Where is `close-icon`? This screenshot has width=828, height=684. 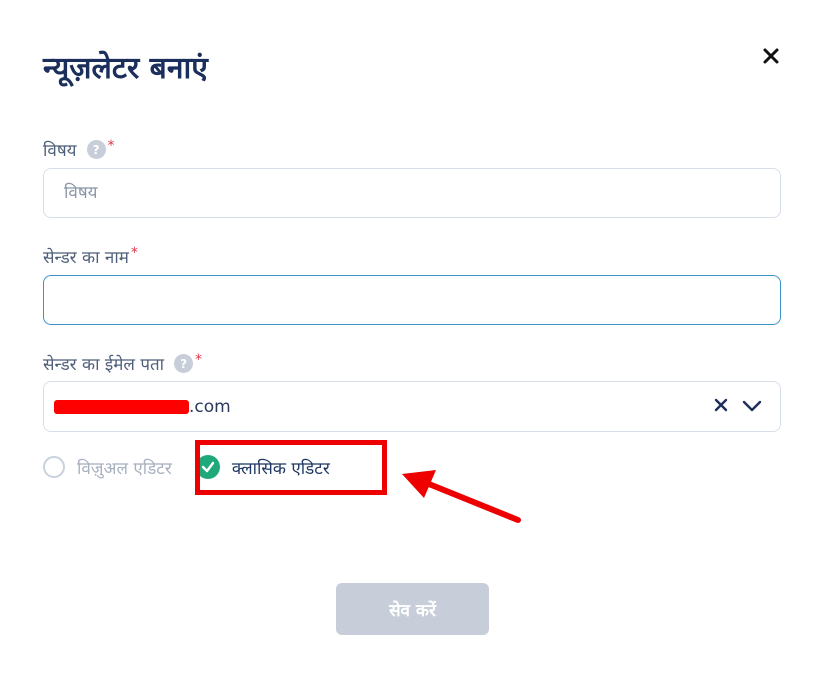 close-icon is located at coordinates (771, 56).